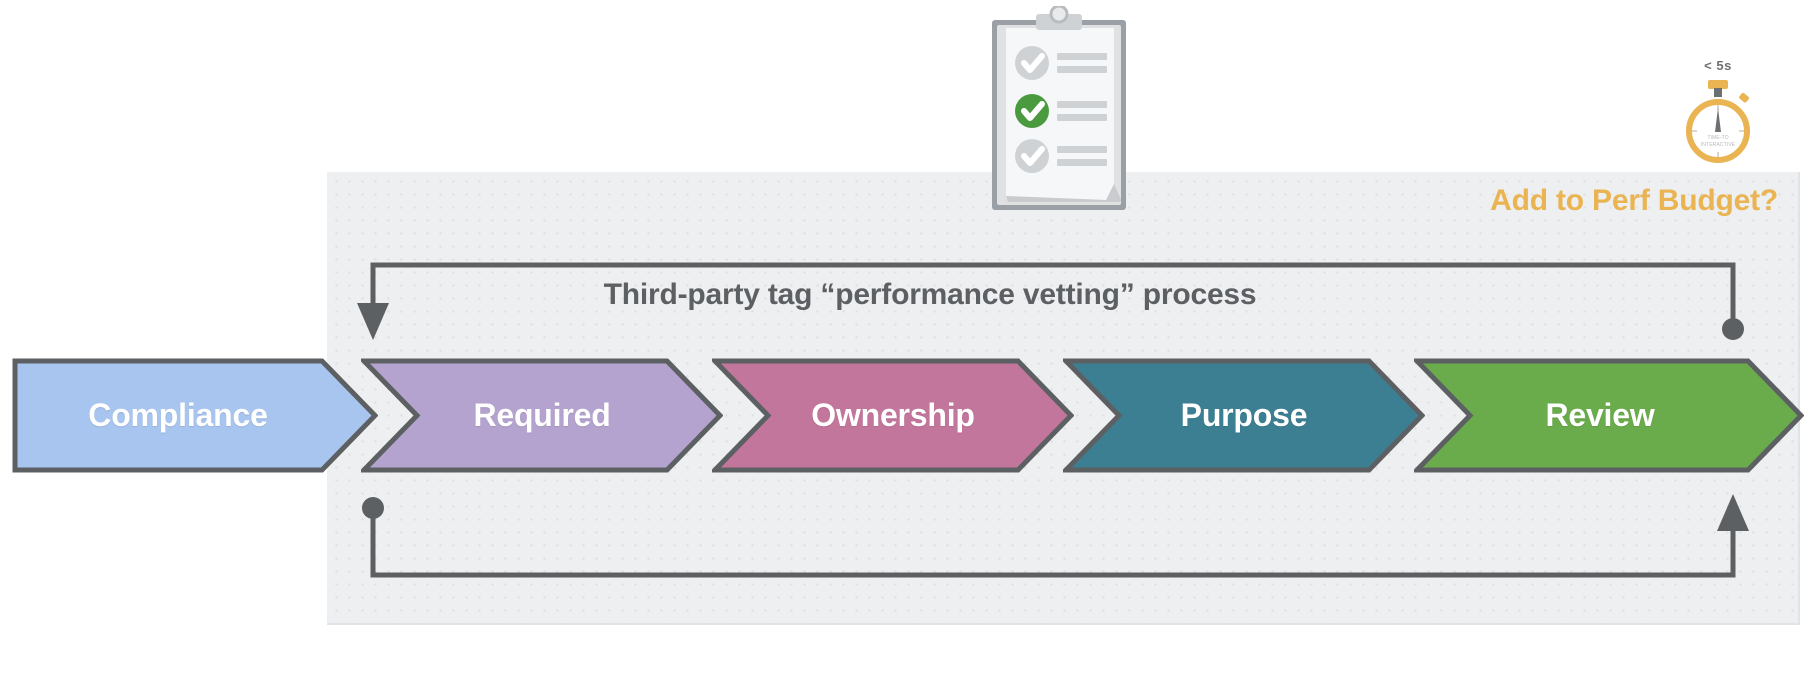 This screenshot has width=1810, height=690. Describe the element at coordinates (1718, 145) in the screenshot. I see `stopwatch-dial-line-2: INTERACTIVE` at that location.